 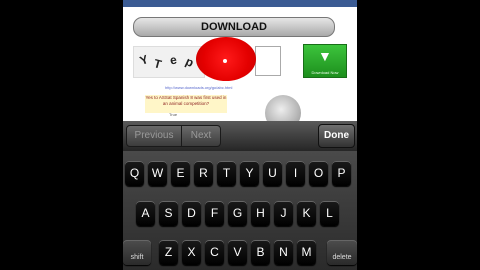 I want to click on key-d: D, so click(x=191, y=213).